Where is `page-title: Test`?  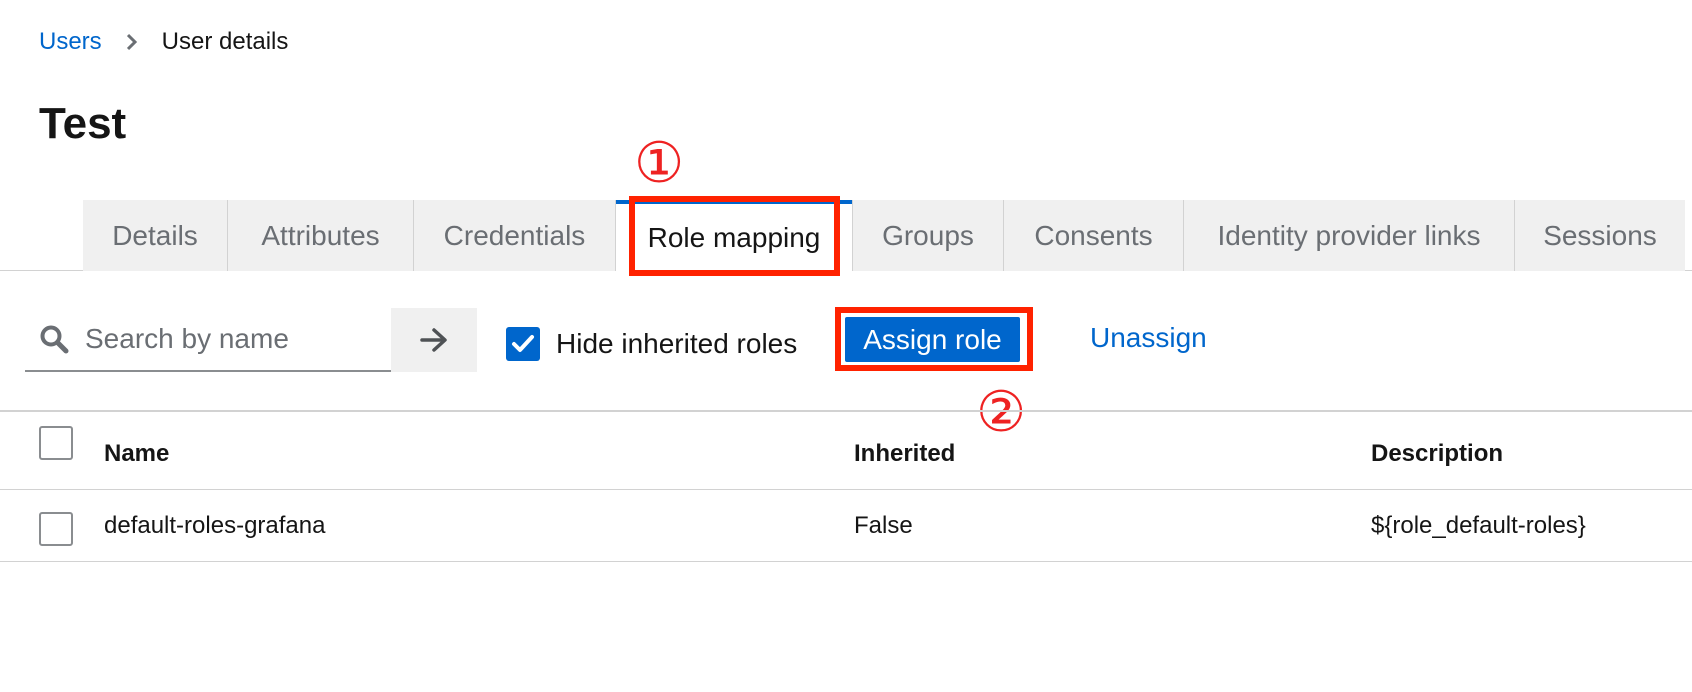
page-title: Test is located at coordinates (83, 123).